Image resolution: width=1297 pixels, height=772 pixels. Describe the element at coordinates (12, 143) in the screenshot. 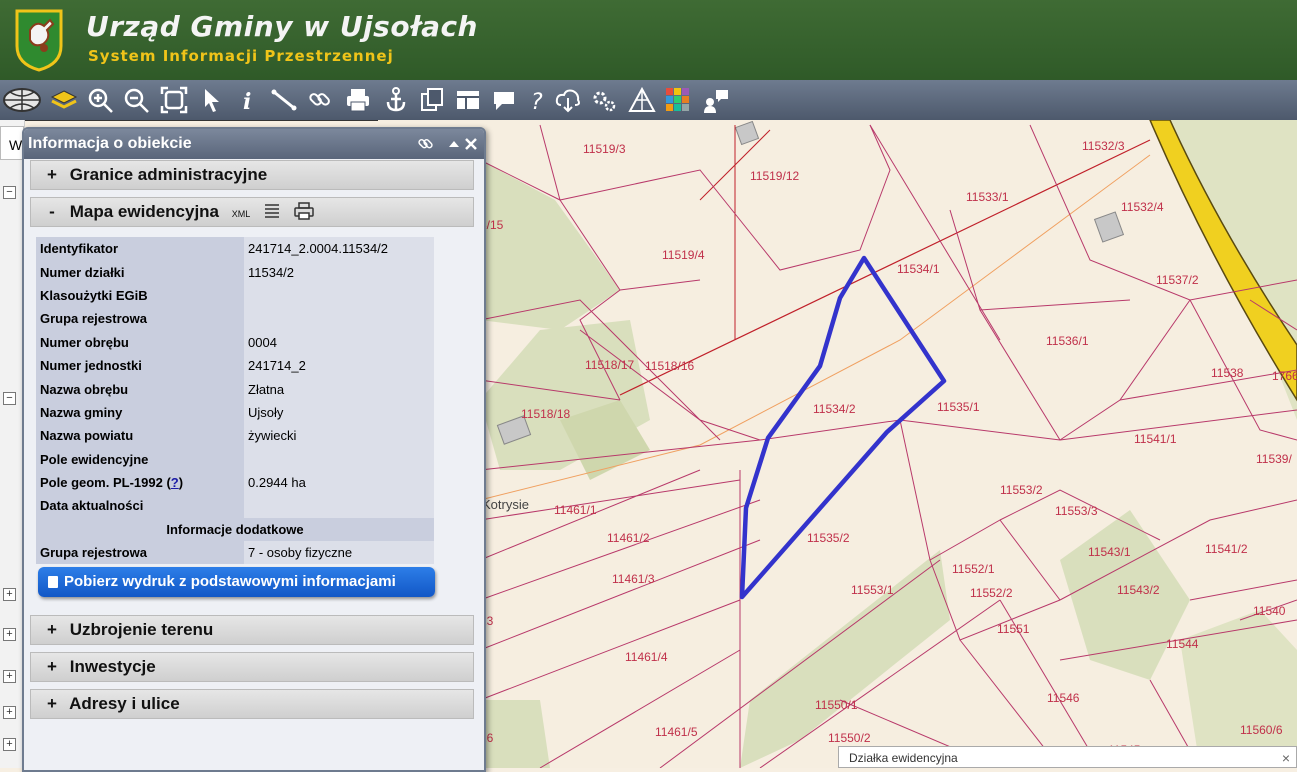

I see `layer-tree-tab: W` at that location.